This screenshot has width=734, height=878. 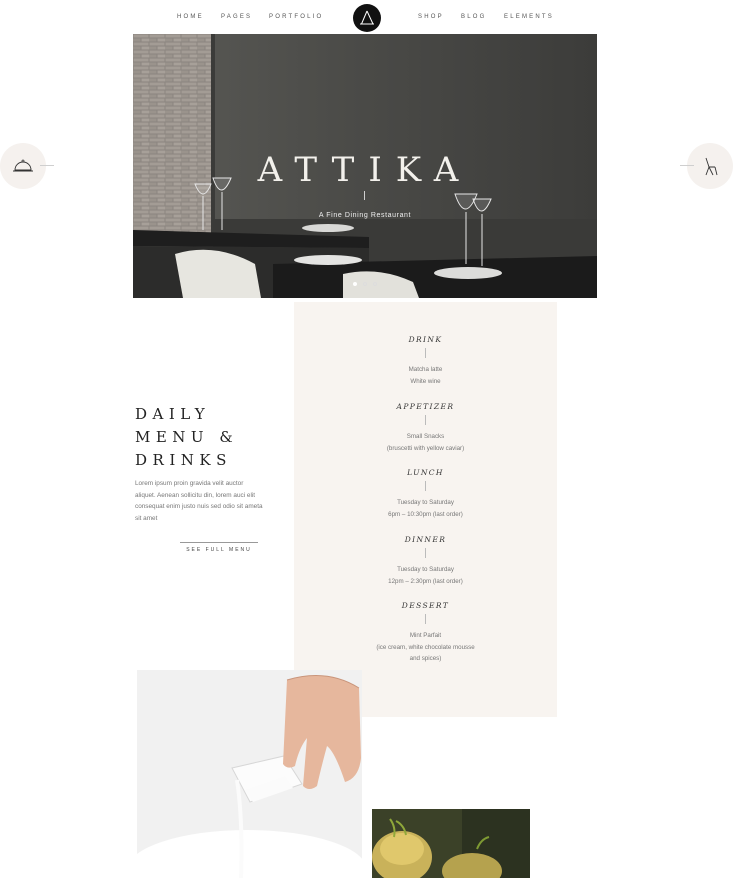 I want to click on logo, so click(x=367, y=18).